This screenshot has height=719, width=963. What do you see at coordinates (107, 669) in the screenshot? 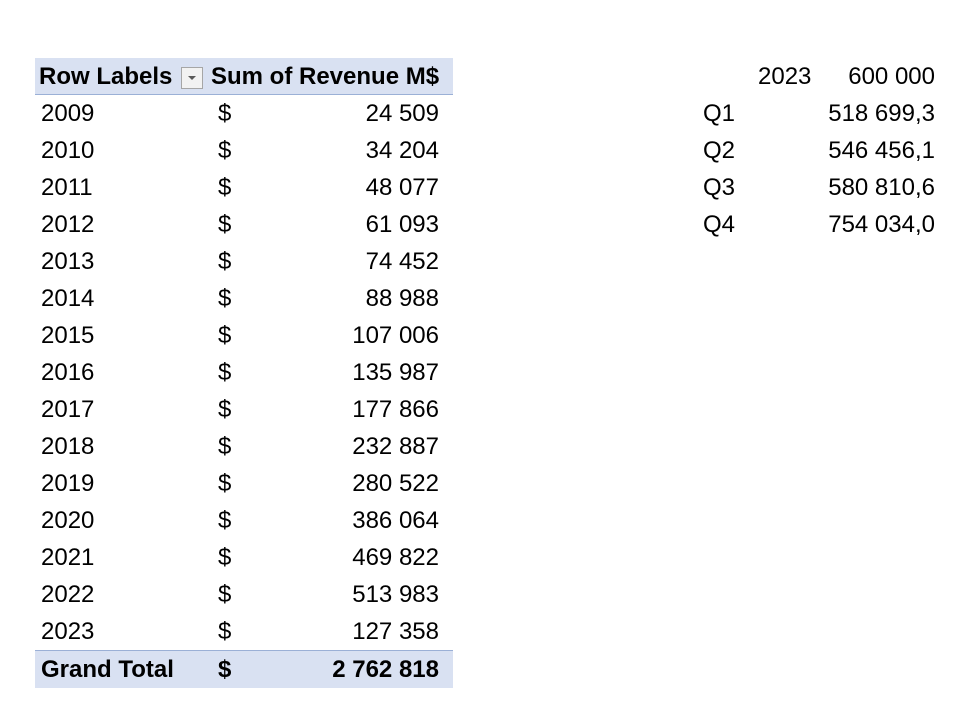
I see `grand-total-label: Grand Total` at bounding box center [107, 669].